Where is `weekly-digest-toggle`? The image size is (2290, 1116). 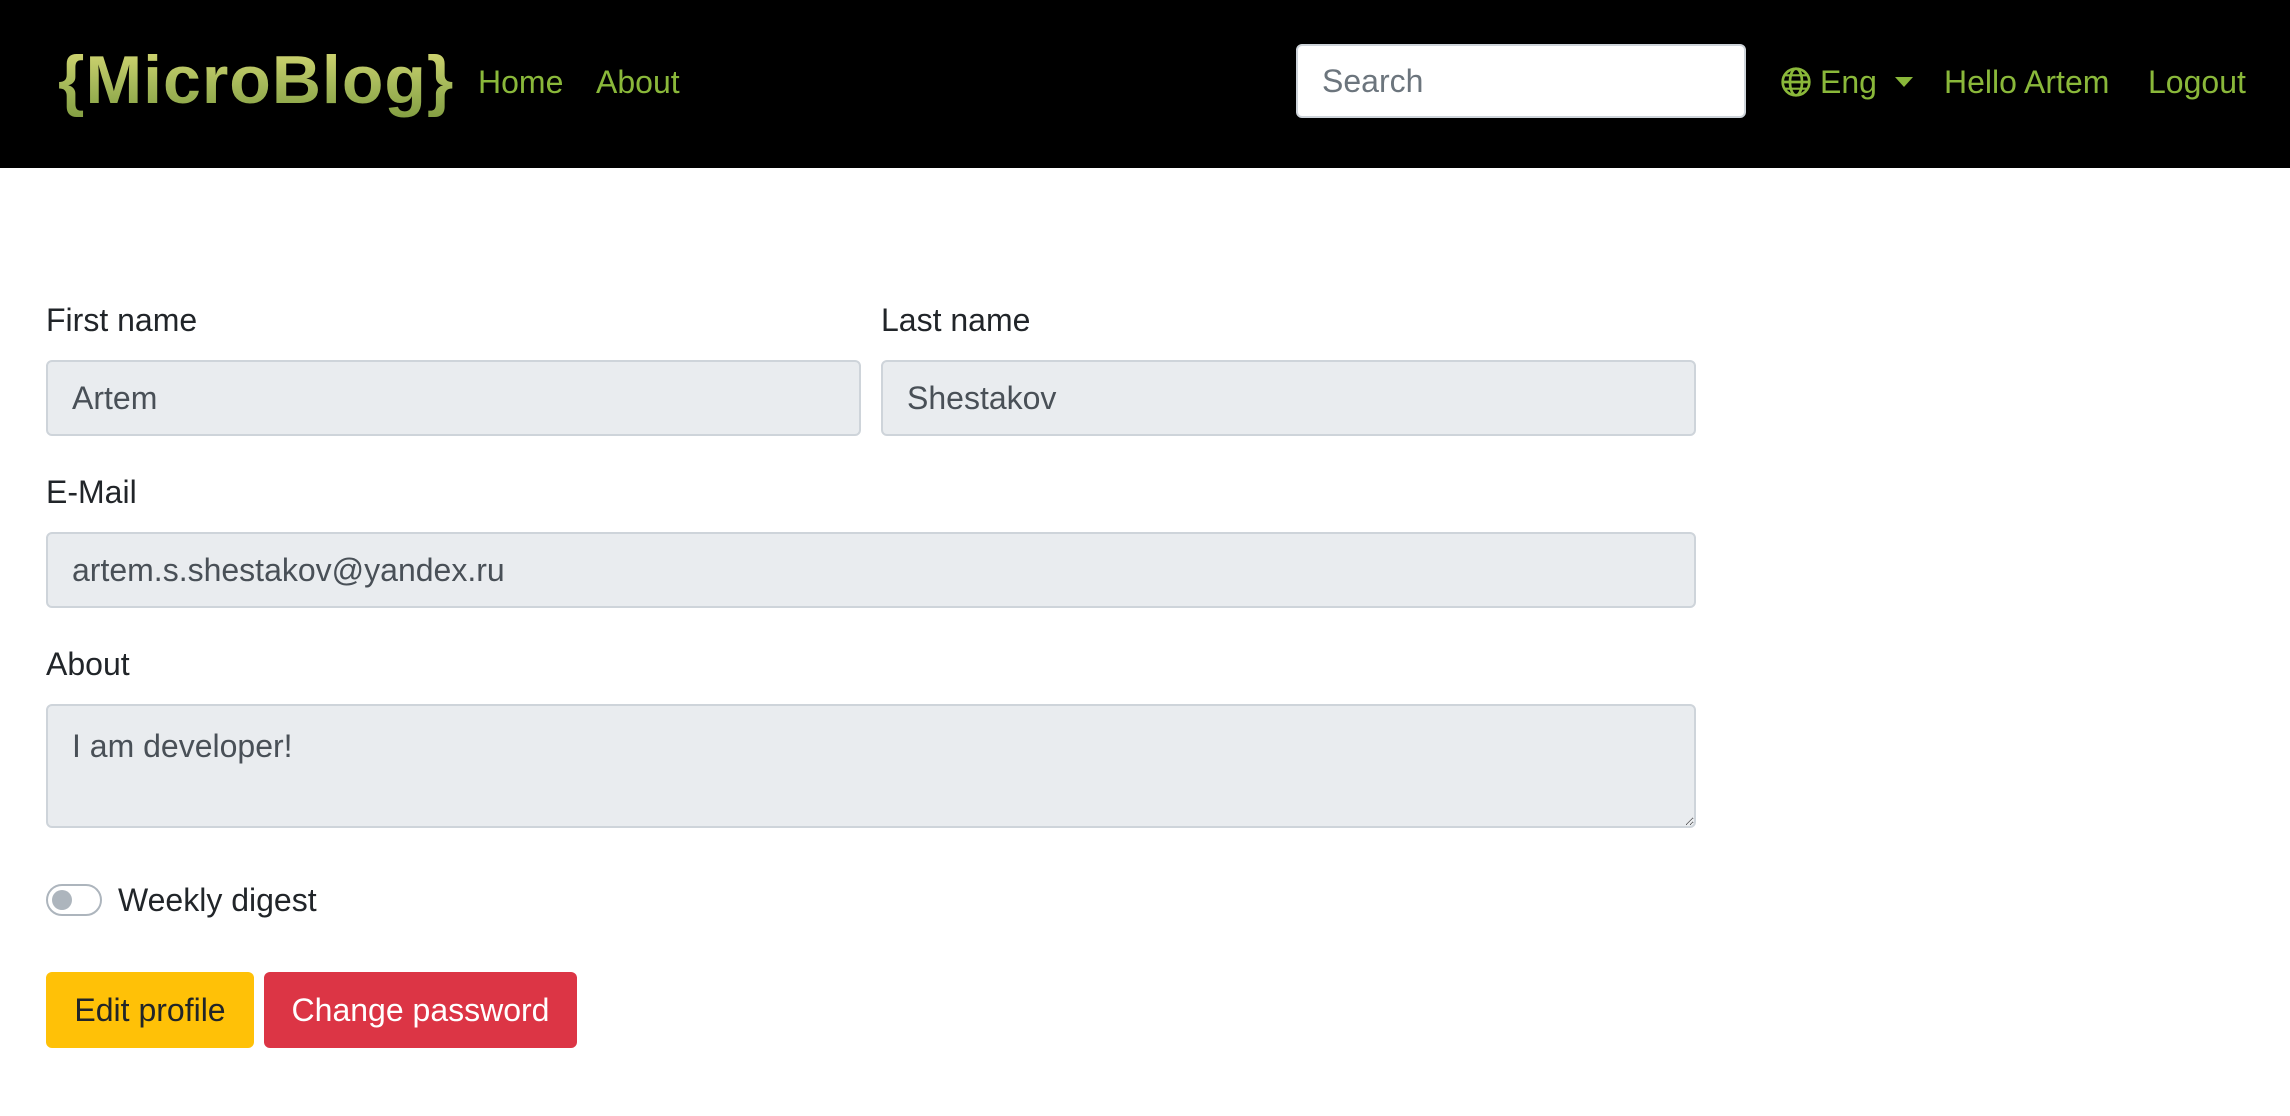
weekly-digest-toggle is located at coordinates (74, 900).